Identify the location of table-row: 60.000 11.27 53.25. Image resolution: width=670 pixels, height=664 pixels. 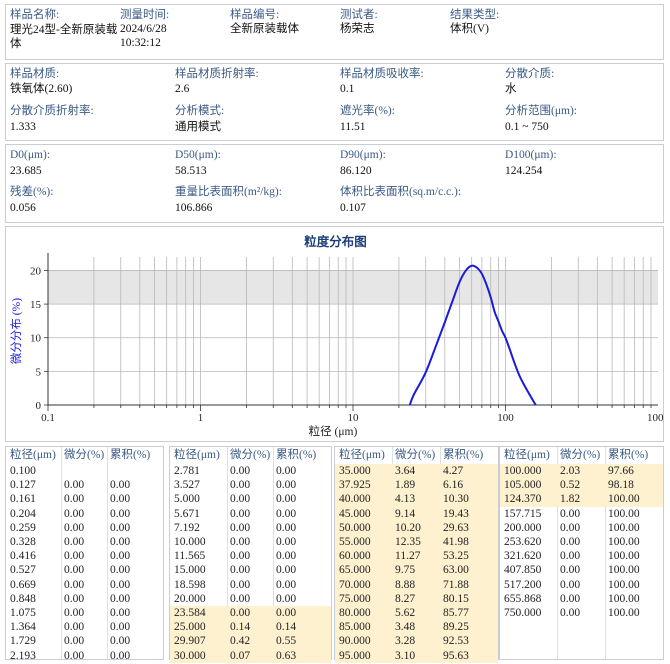
(416, 556).